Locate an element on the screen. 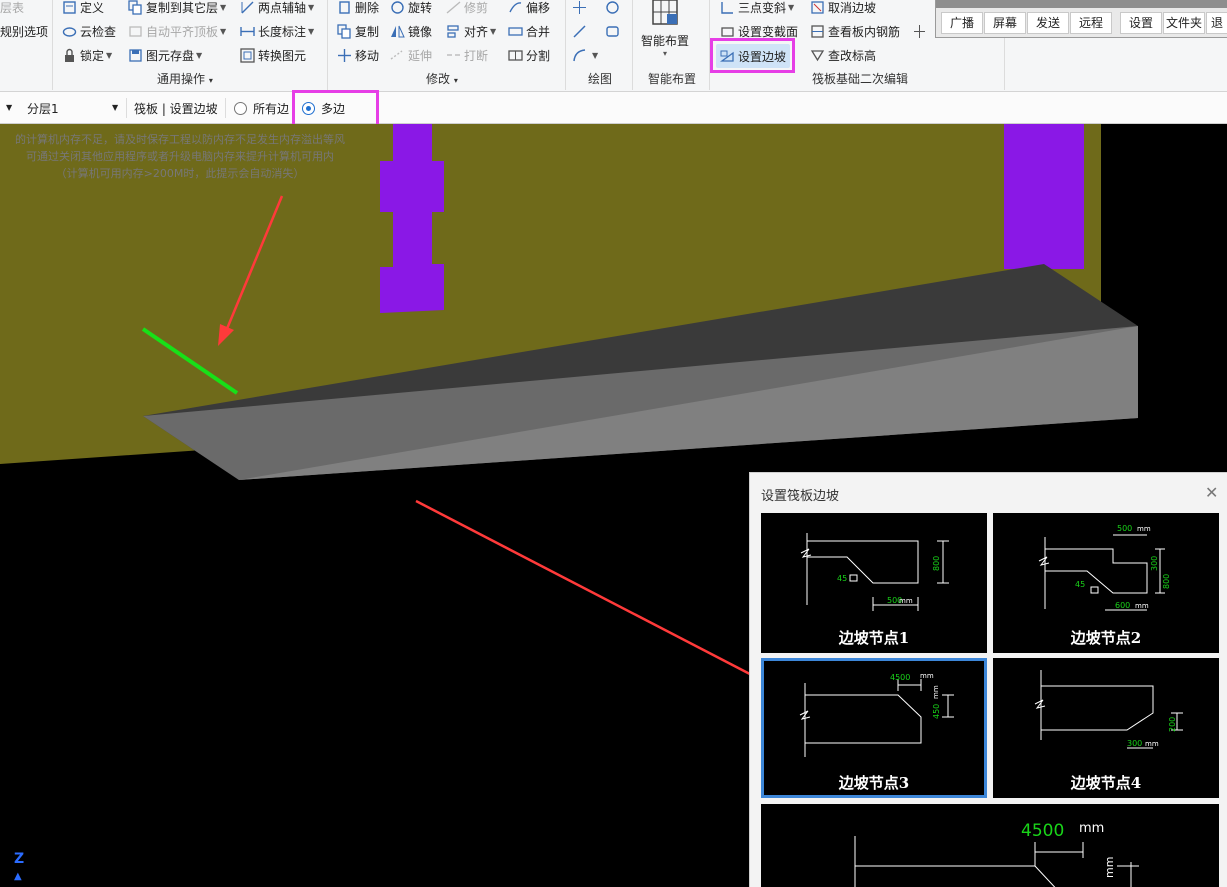  node-2-diagram: 500 300 800 45 600 mm mm is located at coordinates (1104, 567).